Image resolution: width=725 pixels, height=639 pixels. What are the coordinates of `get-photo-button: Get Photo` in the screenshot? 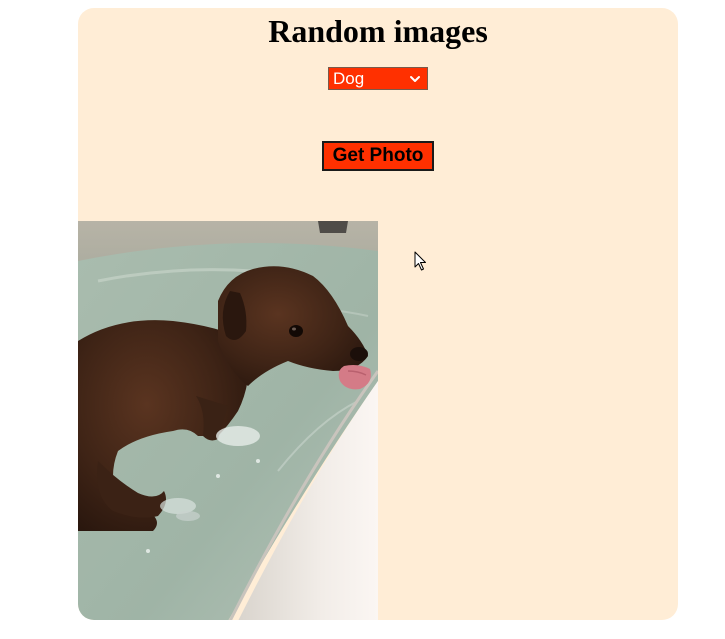 It's located at (378, 156).